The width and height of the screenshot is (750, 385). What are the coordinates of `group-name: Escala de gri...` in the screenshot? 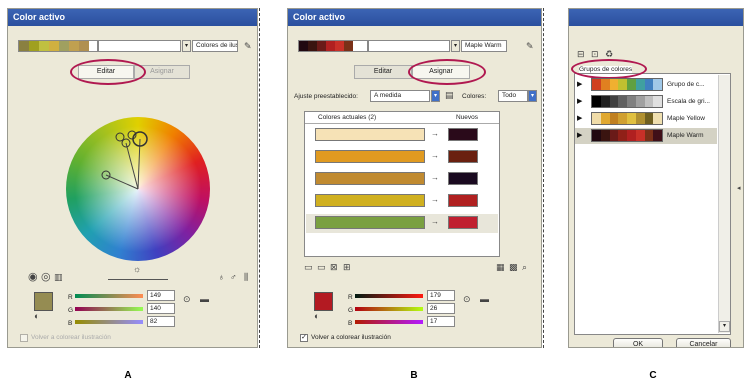 It's located at (688, 101).